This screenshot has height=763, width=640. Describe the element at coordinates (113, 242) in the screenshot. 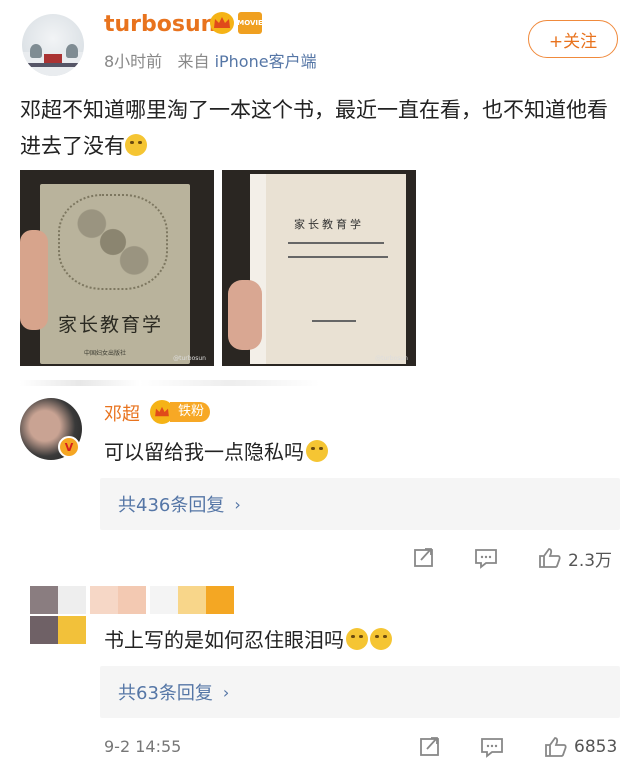

I see `ornament-pattern` at that location.